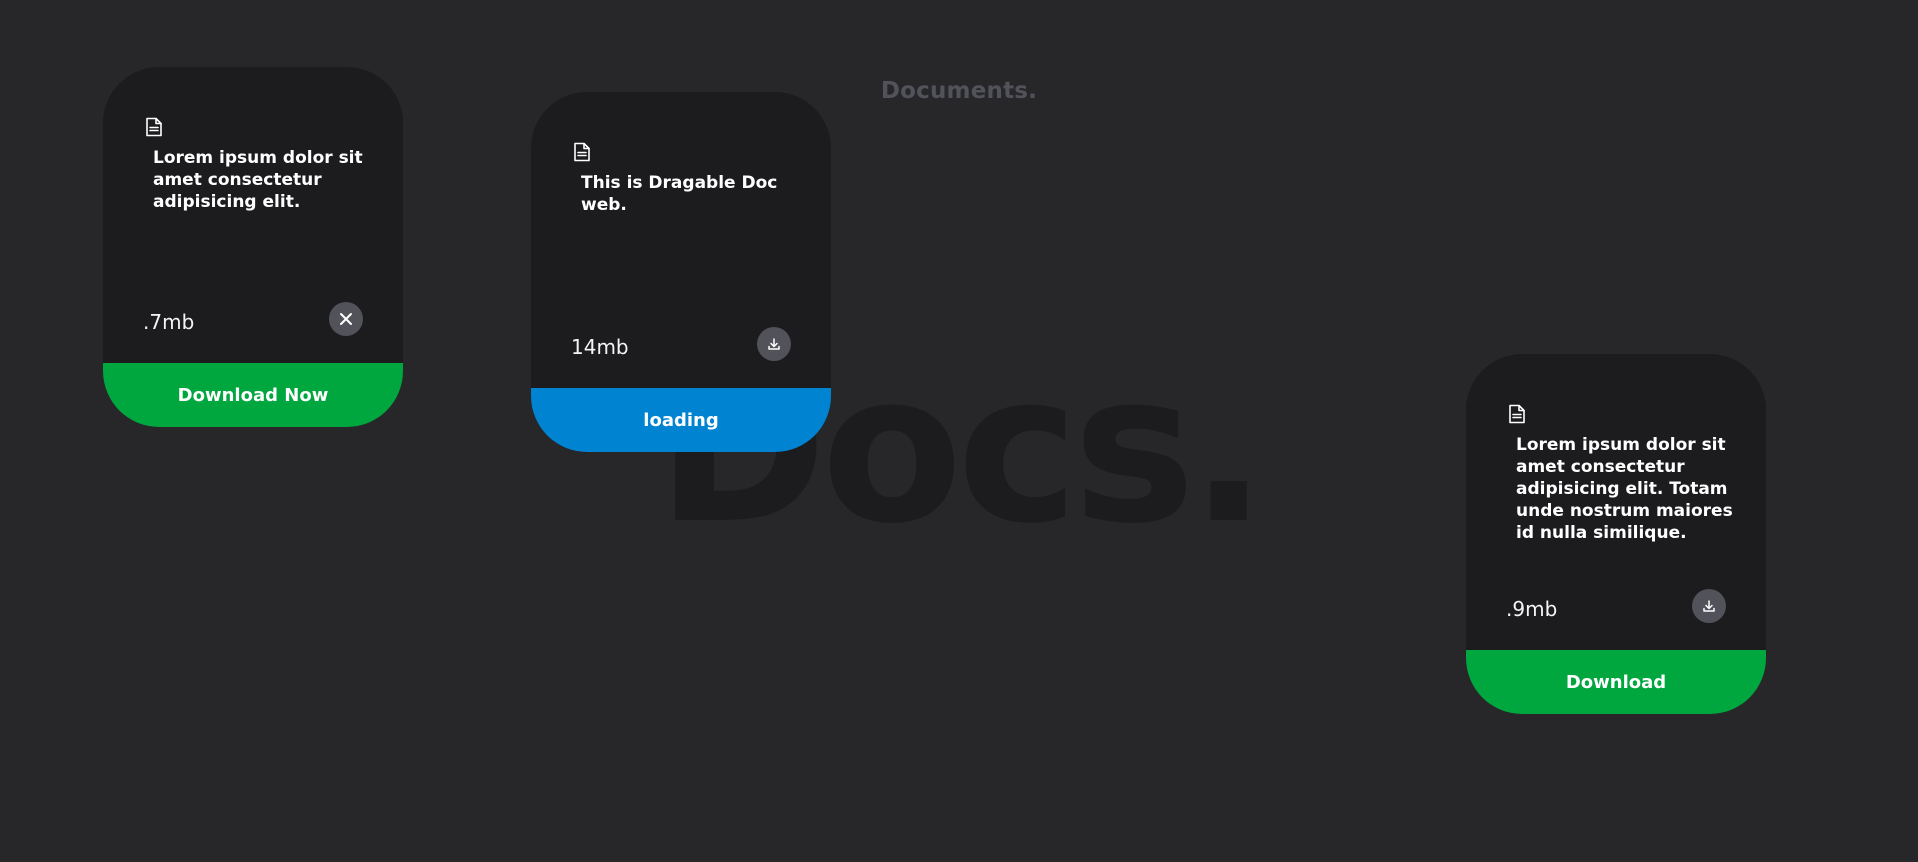 The image size is (1918, 862). Describe the element at coordinates (681, 420) in the screenshot. I see `loading-button: loading` at that location.